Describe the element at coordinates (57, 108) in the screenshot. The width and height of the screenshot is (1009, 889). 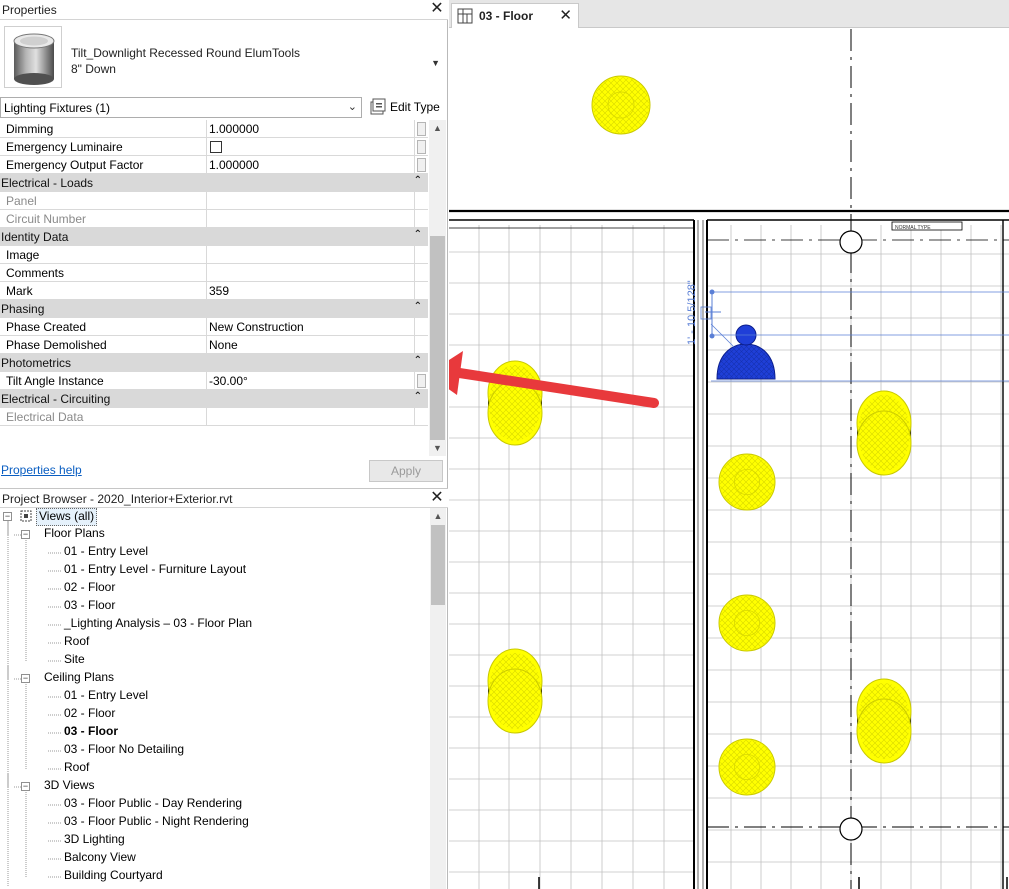
I see `filter-value: Lighting Fixtures (1)` at that location.